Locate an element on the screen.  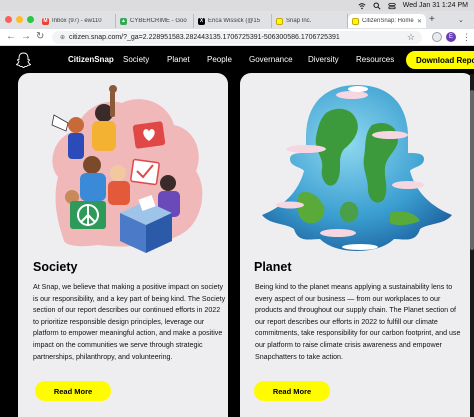
tab-search-chevron-icon: ⌄ is located at coordinates (461, 20).